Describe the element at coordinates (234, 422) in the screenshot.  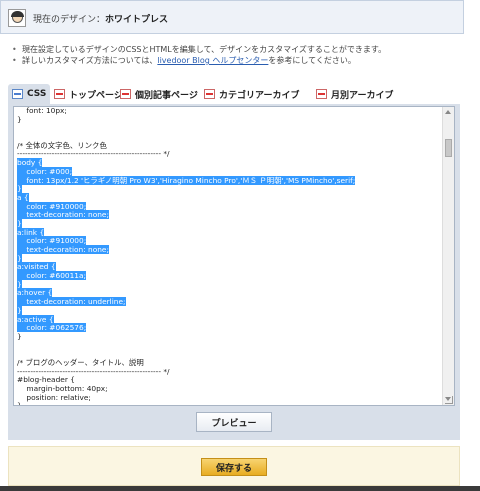
I see `preview-button: プレビュー` at that location.